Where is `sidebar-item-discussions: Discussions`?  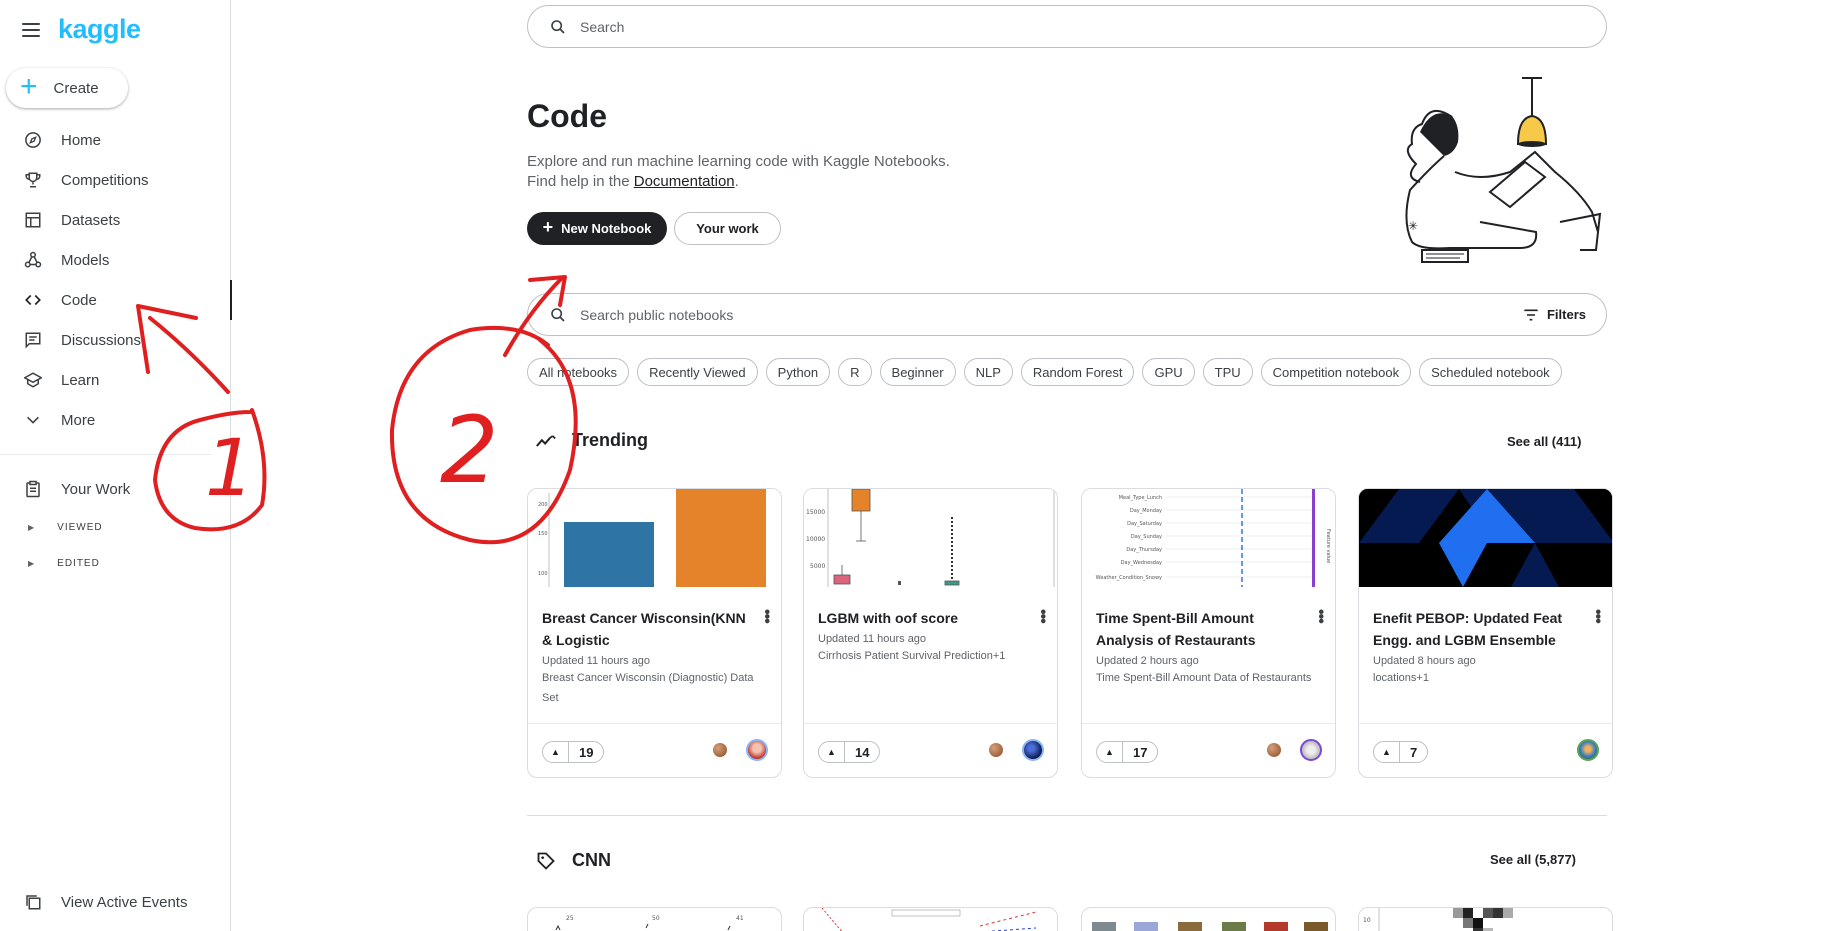 sidebar-item-discussions: Discussions is located at coordinates (115, 340).